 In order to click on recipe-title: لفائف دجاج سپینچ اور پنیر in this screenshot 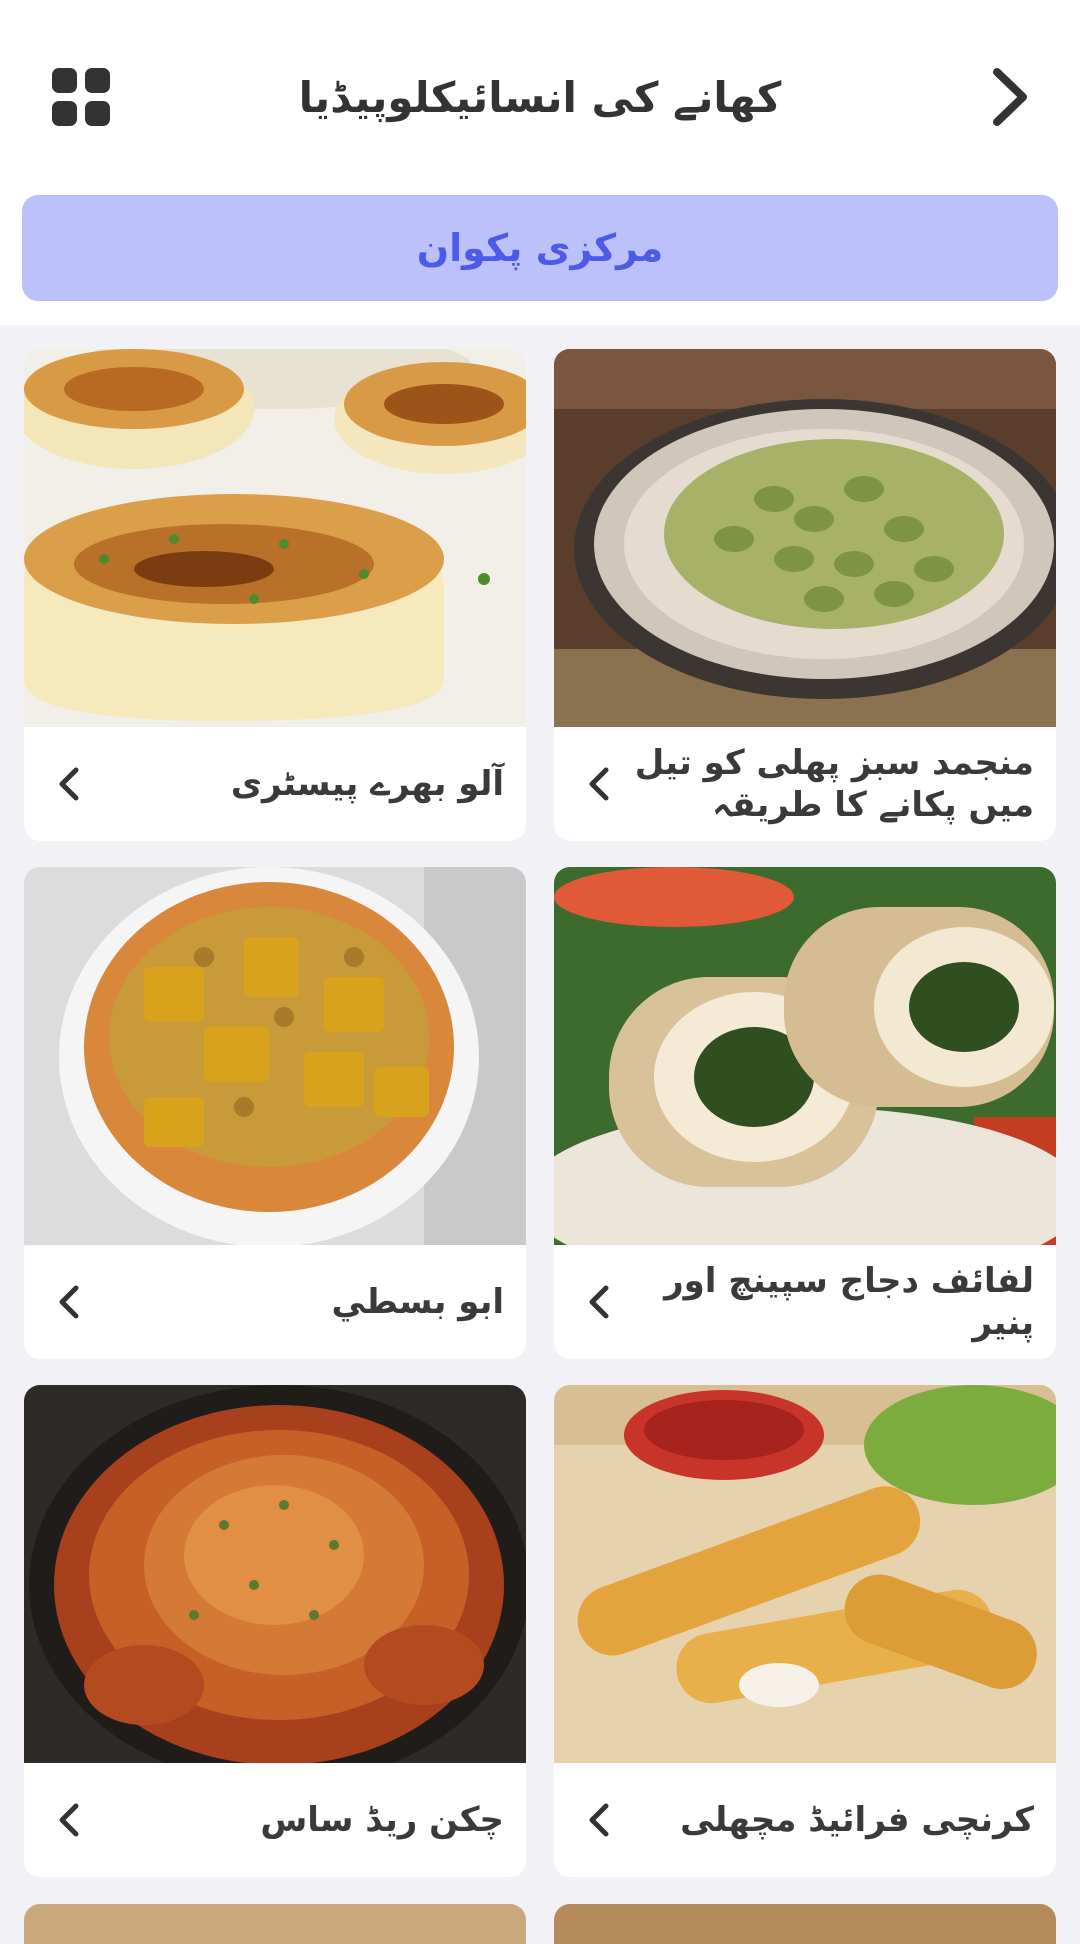, I will do `click(849, 1302)`.